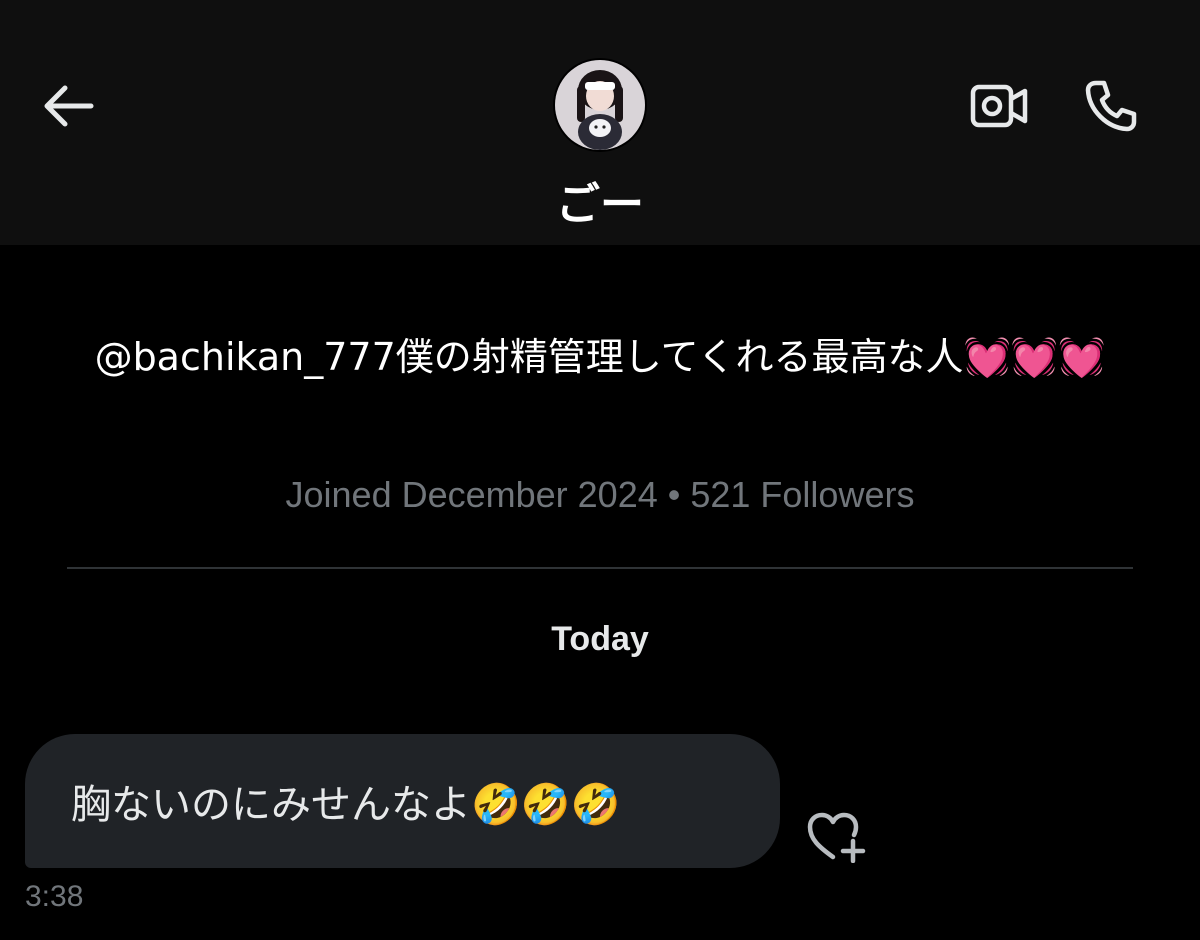 This screenshot has width=1200, height=940. I want to click on message-bubble: 胸ないのにみせんなよ🤣🤣🤣, so click(402, 801).